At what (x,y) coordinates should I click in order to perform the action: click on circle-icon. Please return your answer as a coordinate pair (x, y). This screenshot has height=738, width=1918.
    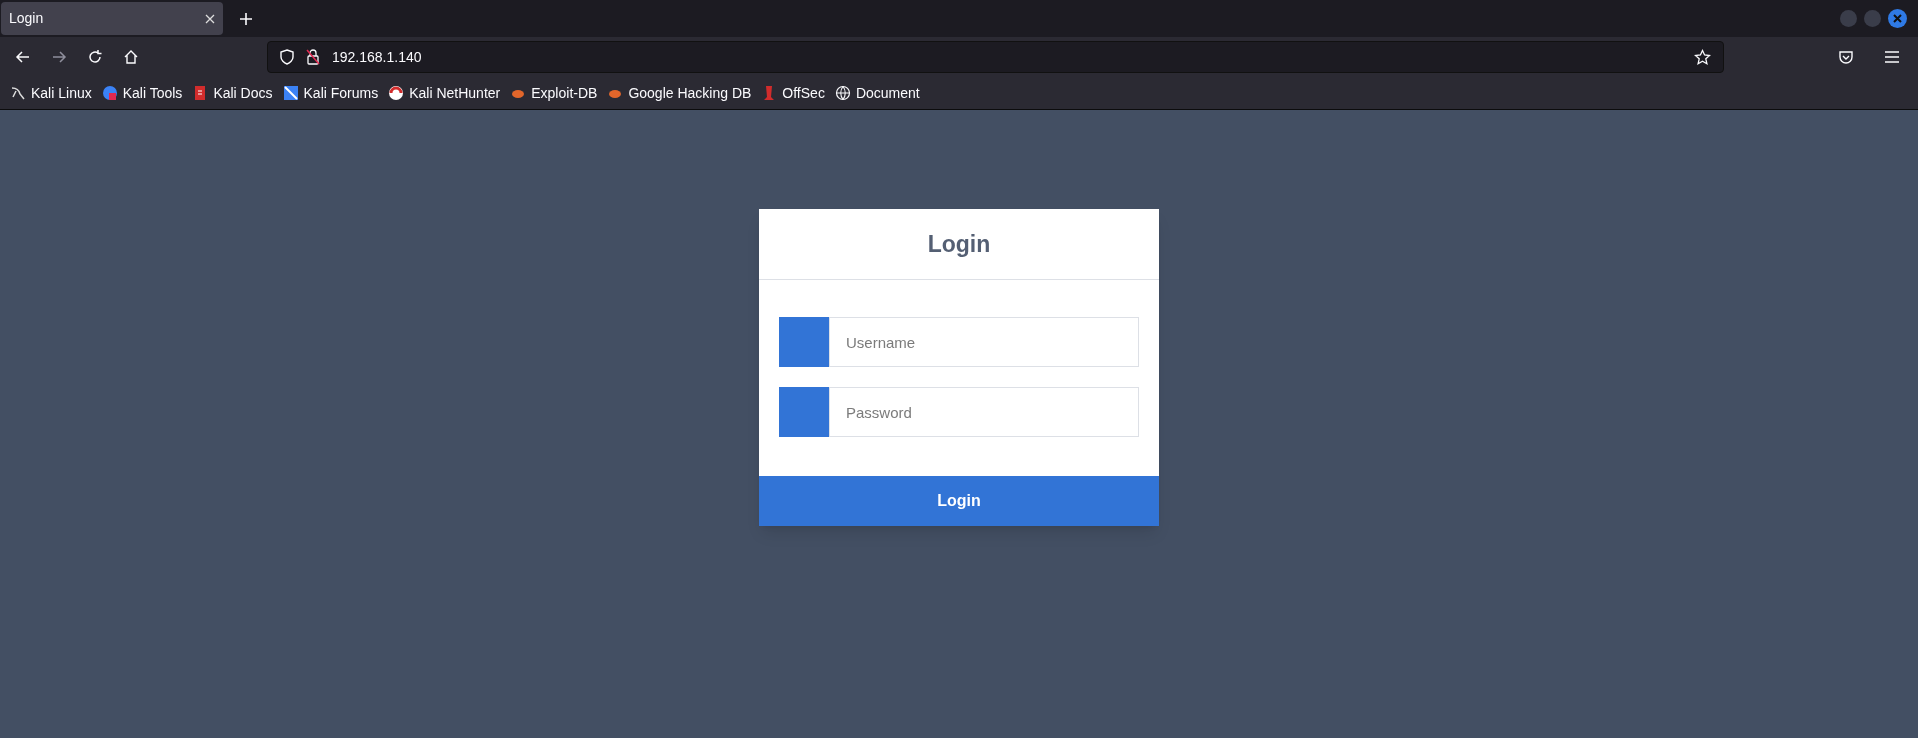
    Looking at the image, I should click on (396, 93).